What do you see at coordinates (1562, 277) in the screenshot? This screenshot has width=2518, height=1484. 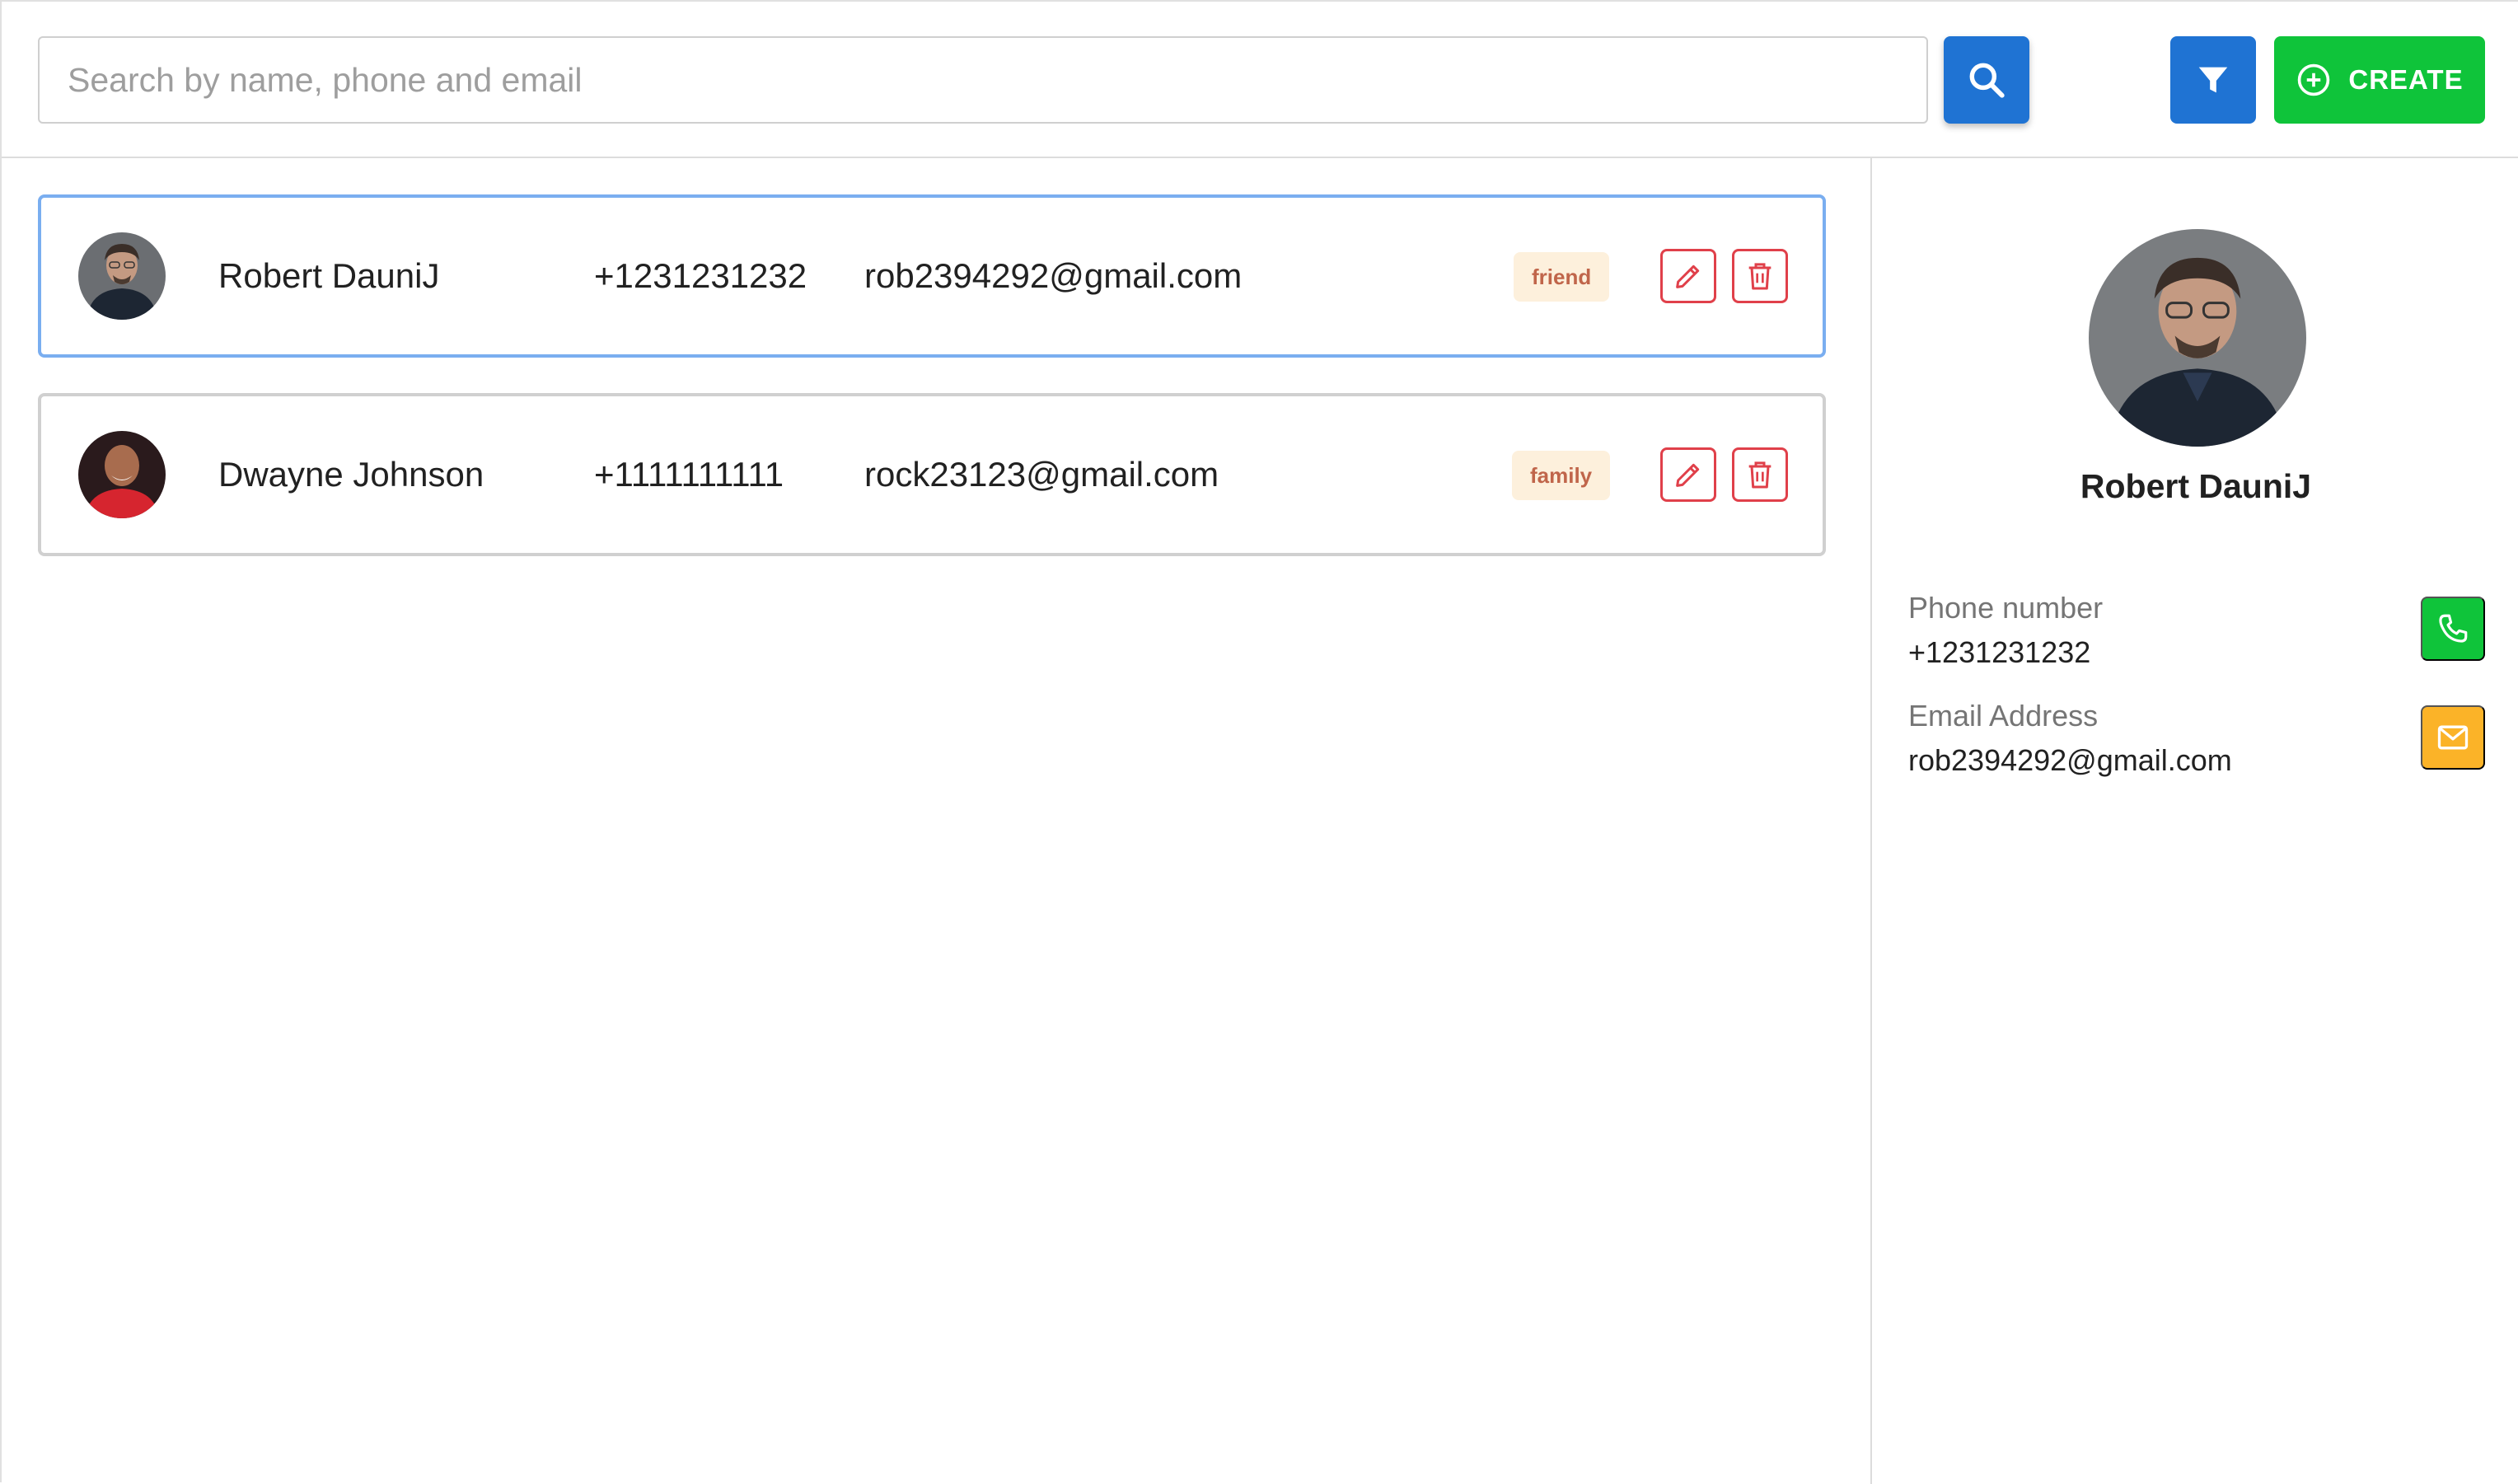 I see `contact-tag-badge: friend` at bounding box center [1562, 277].